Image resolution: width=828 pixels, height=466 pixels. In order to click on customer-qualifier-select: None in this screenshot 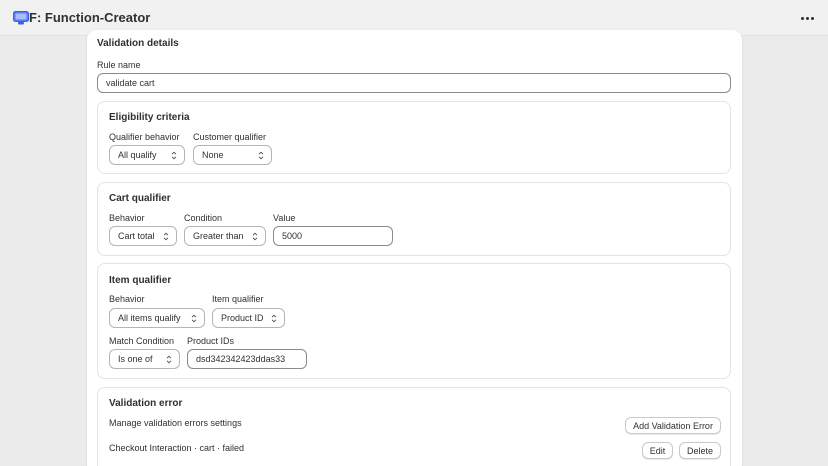, I will do `click(232, 155)`.